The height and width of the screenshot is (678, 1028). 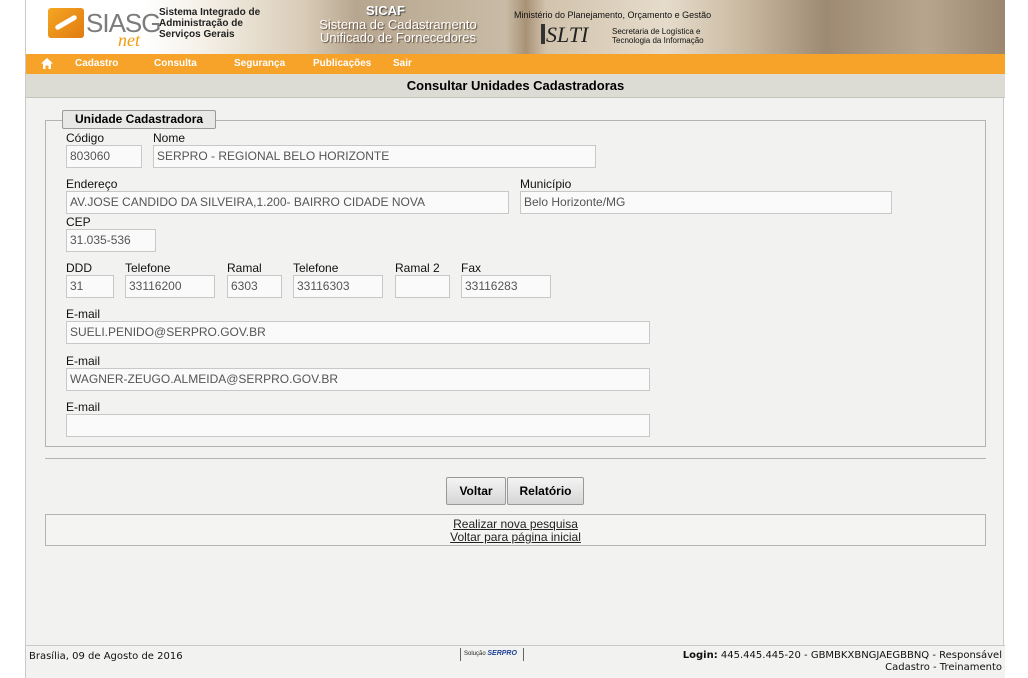 I want to click on fieldset-legend: Unidade Cadastradora, so click(x=139, y=119).